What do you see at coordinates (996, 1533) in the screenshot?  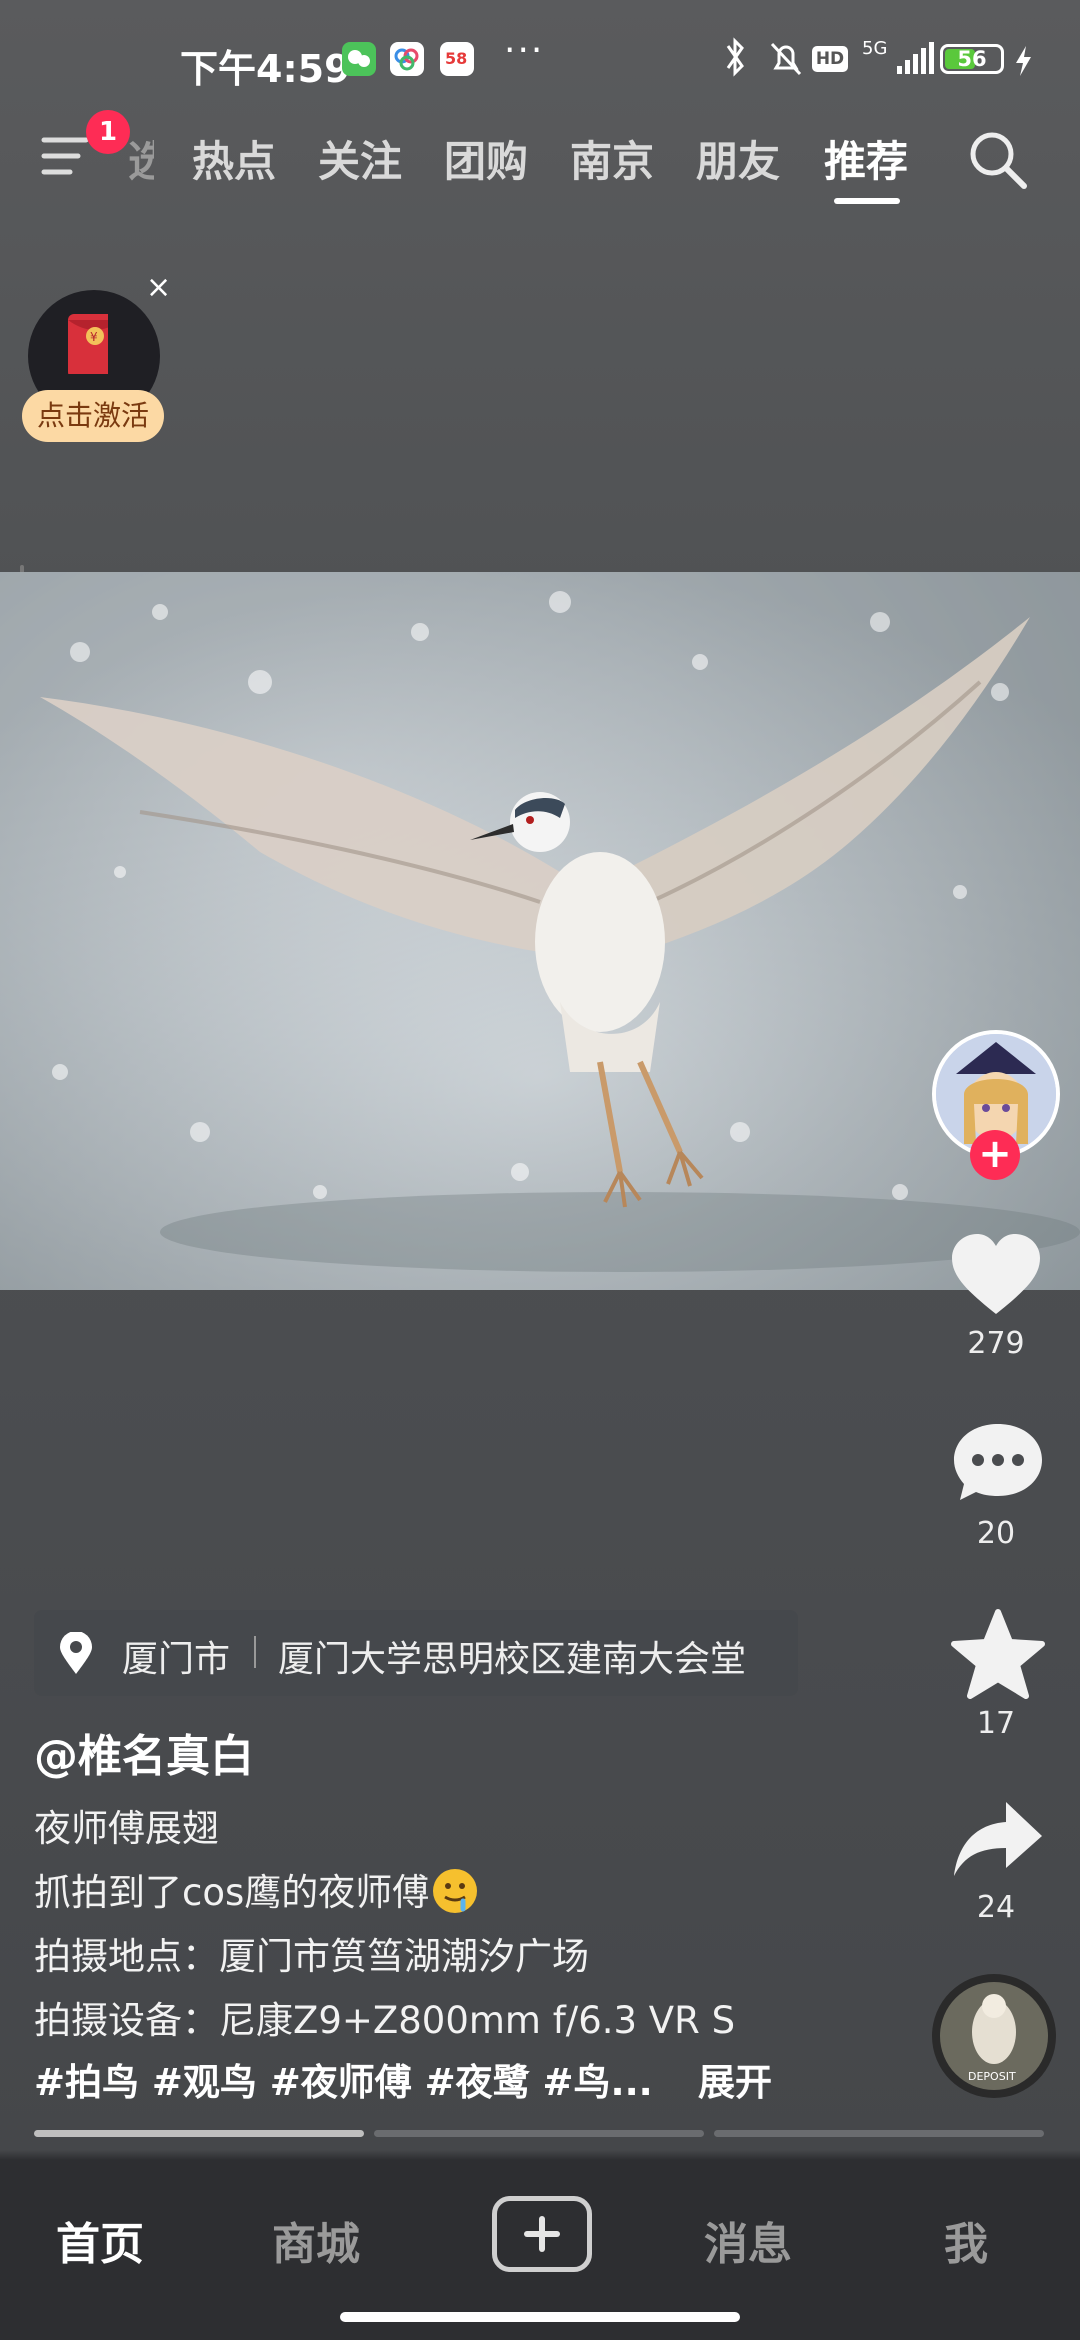 I see `comment-count: 20` at bounding box center [996, 1533].